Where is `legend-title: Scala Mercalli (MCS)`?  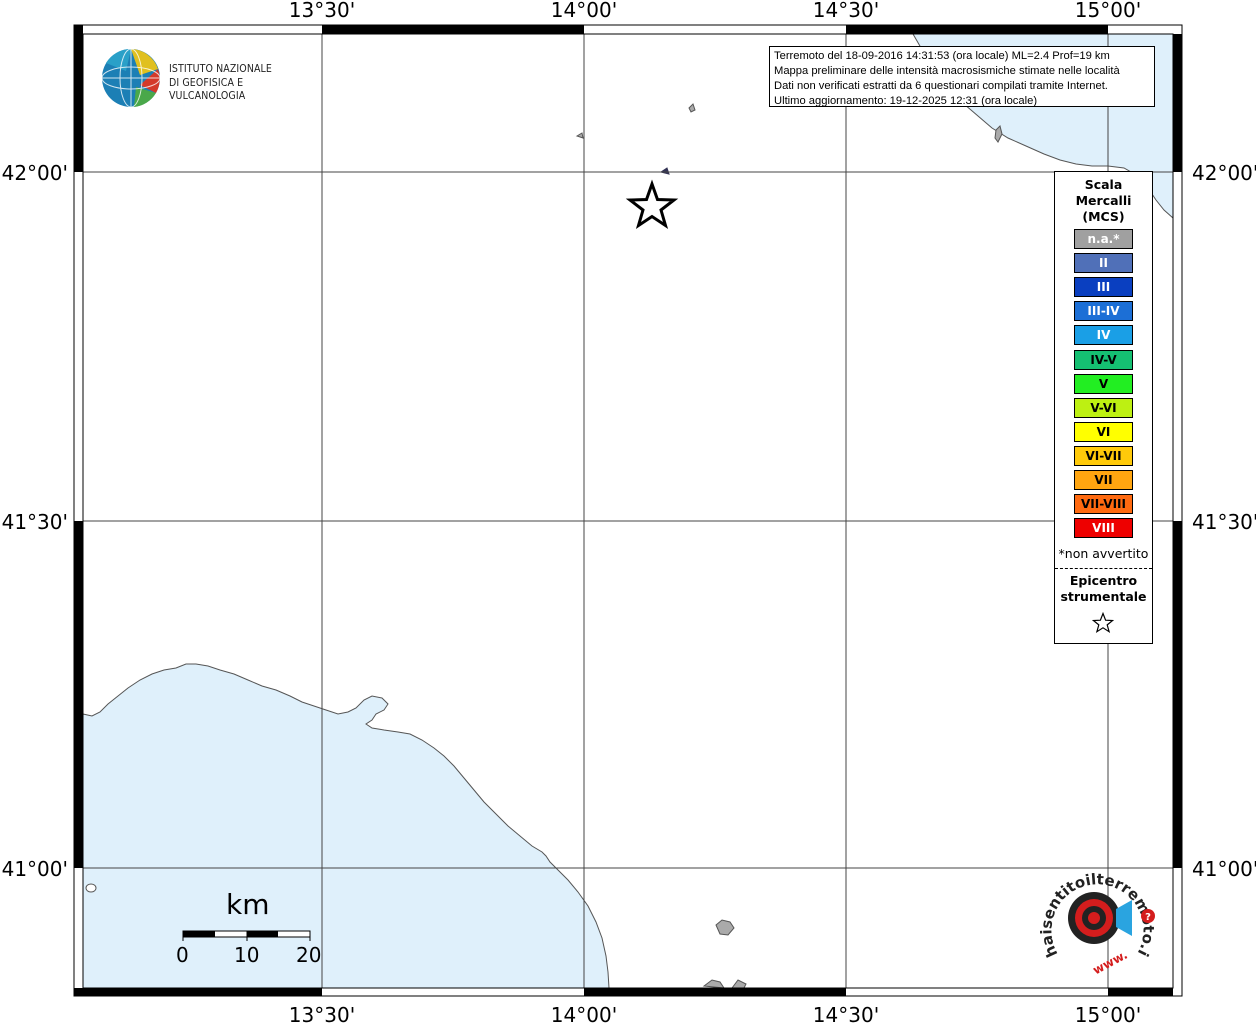 legend-title: Scala Mercalli (MCS) is located at coordinates (1103, 201).